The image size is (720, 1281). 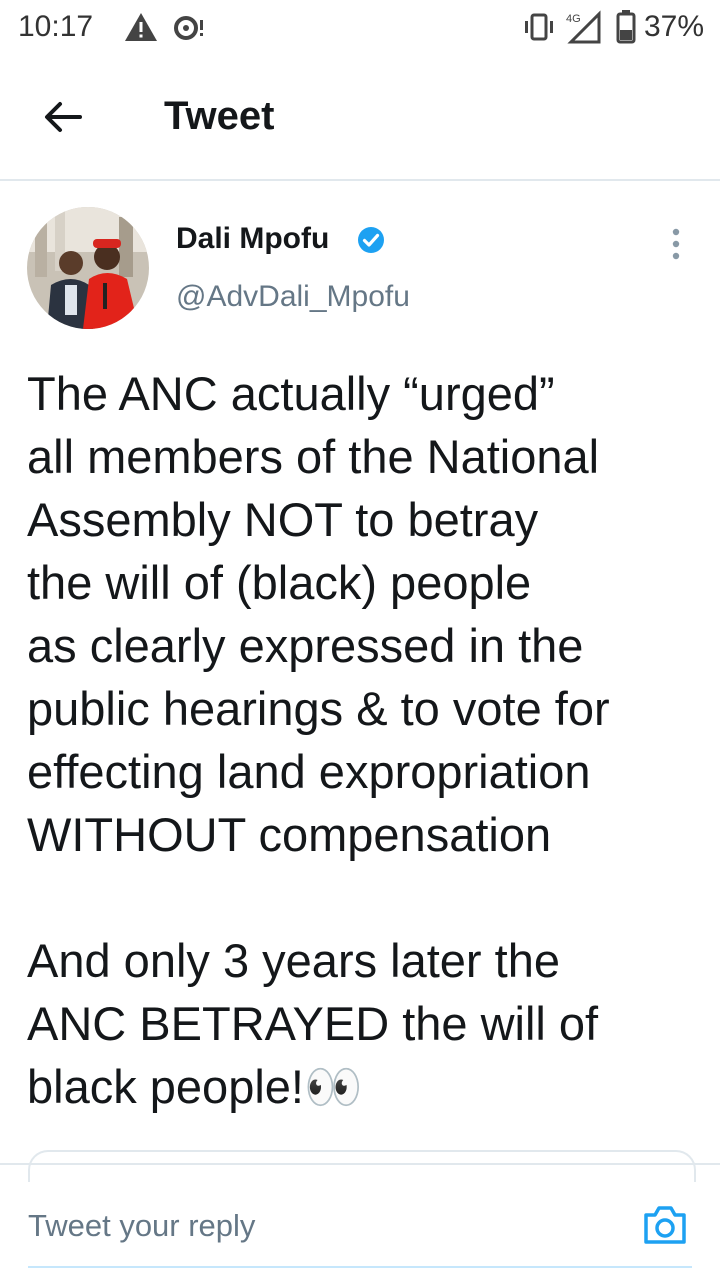 I want to click on author-handle: @AdvDali_Mpofu, so click(x=293, y=297).